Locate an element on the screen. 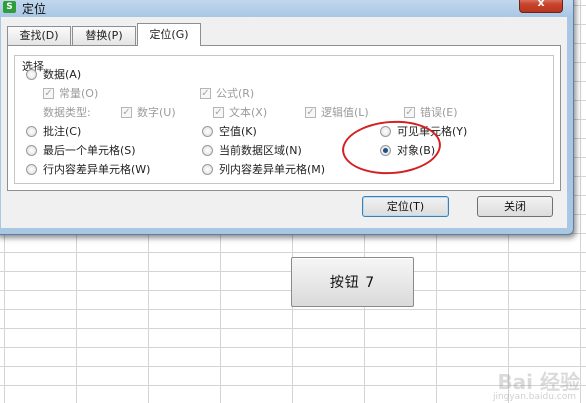  data-type-text: 数据类型: is located at coordinates (67, 112).